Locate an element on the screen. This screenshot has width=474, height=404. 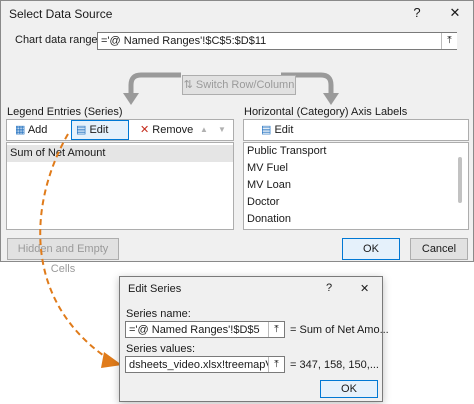
series-name-input: ='@ Named Ranges'!$D$5 is located at coordinates (205, 329).